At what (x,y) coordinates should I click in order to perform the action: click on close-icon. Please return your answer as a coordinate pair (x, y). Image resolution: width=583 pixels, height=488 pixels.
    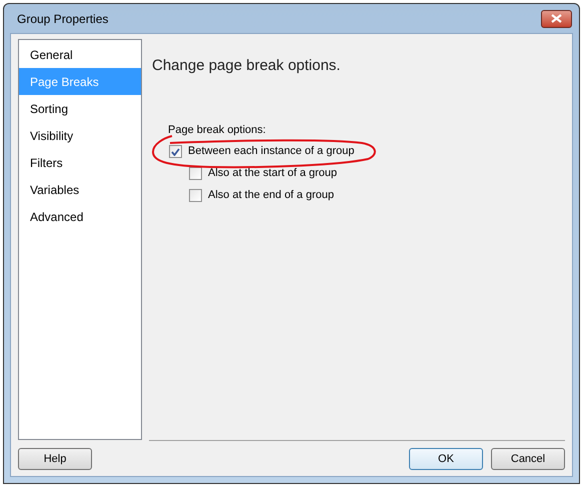
    Looking at the image, I should click on (556, 18).